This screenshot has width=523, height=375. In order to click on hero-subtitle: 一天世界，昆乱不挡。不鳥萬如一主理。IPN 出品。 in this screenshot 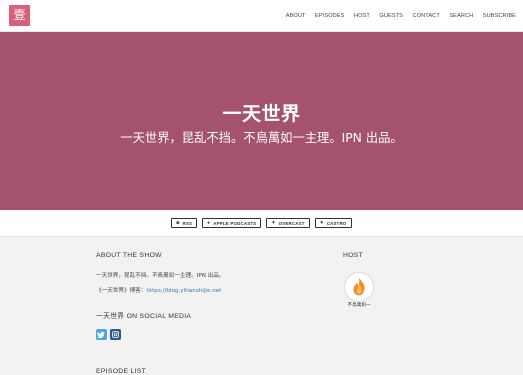, I will do `click(261, 138)`.